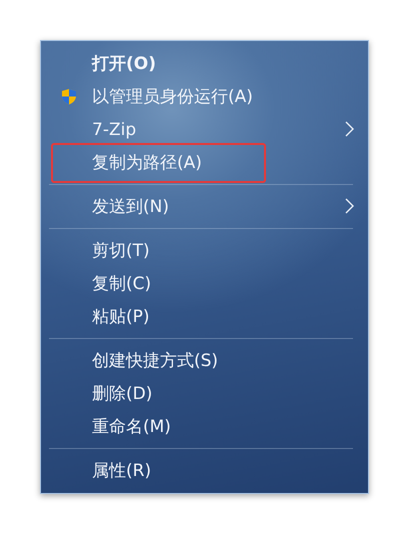  Describe the element at coordinates (69, 96) in the screenshot. I see `shield-icon` at that location.